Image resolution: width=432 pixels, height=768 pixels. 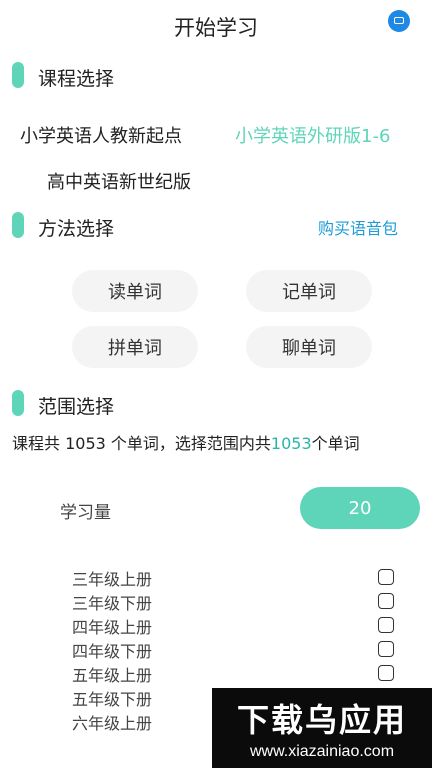 I want to click on grade-label: 六年级上册, so click(x=112, y=723).